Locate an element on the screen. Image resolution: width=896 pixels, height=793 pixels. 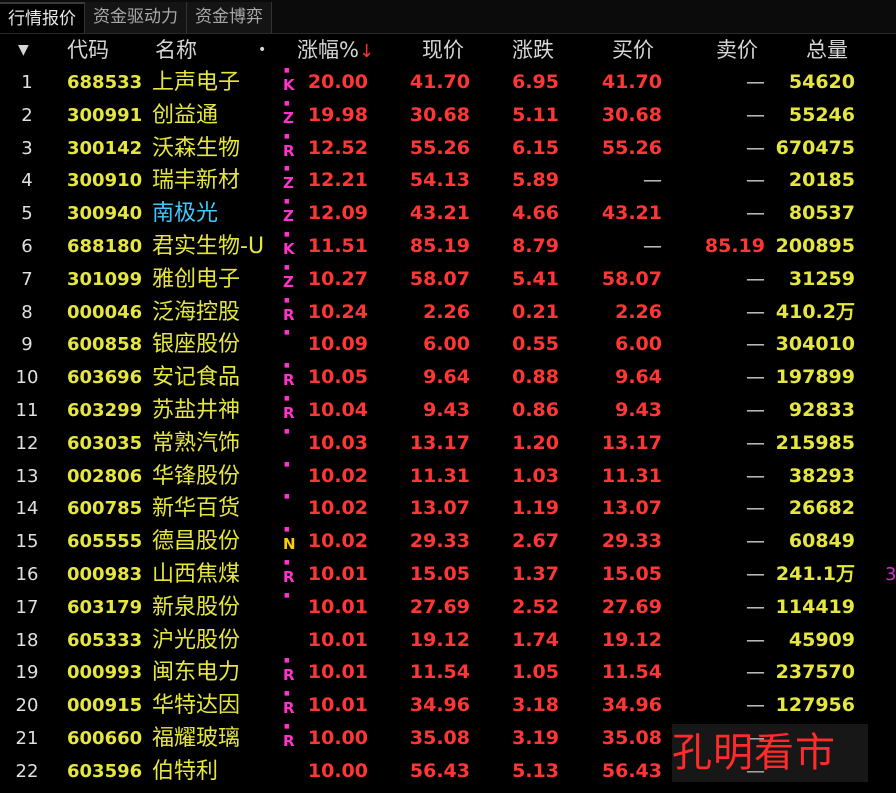
bid-price: 13.07 is located at coordinates (631, 508).